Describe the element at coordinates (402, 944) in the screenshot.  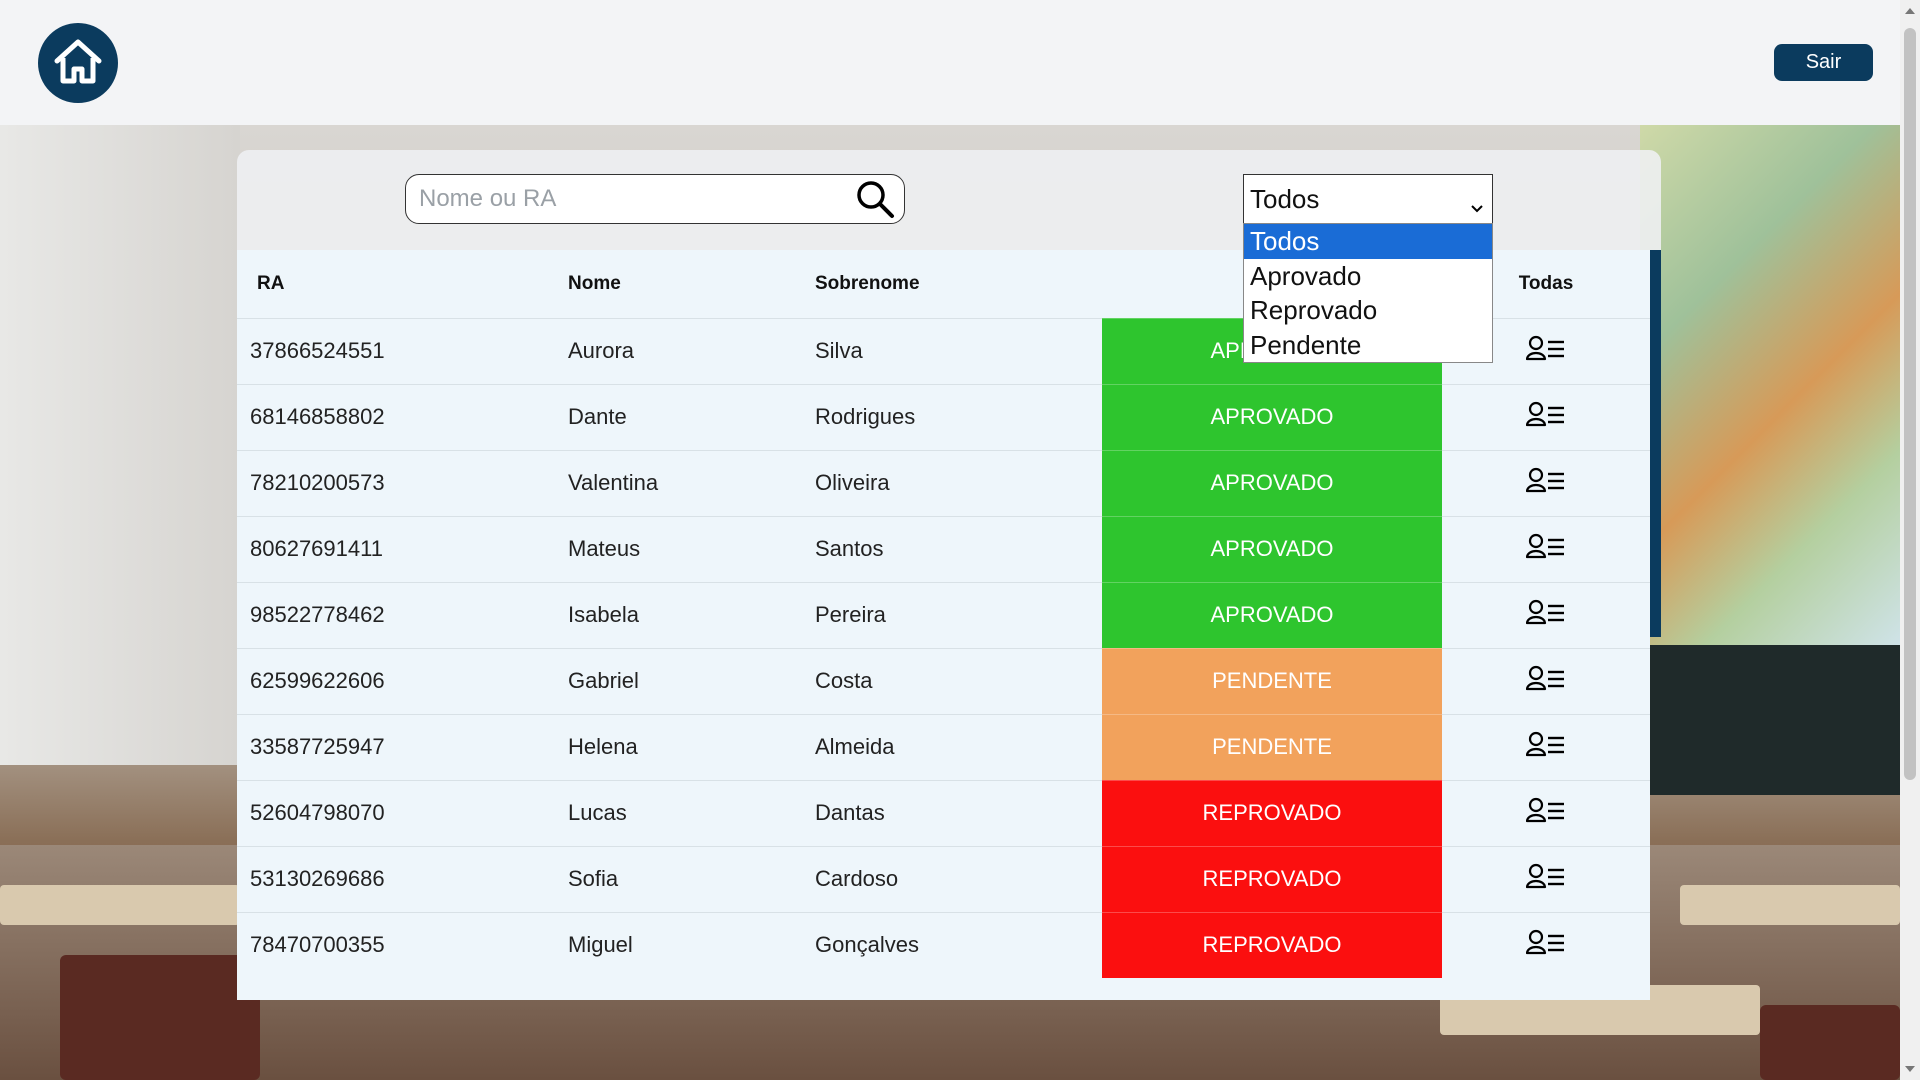
I see `ra-cell: 78470700355` at that location.